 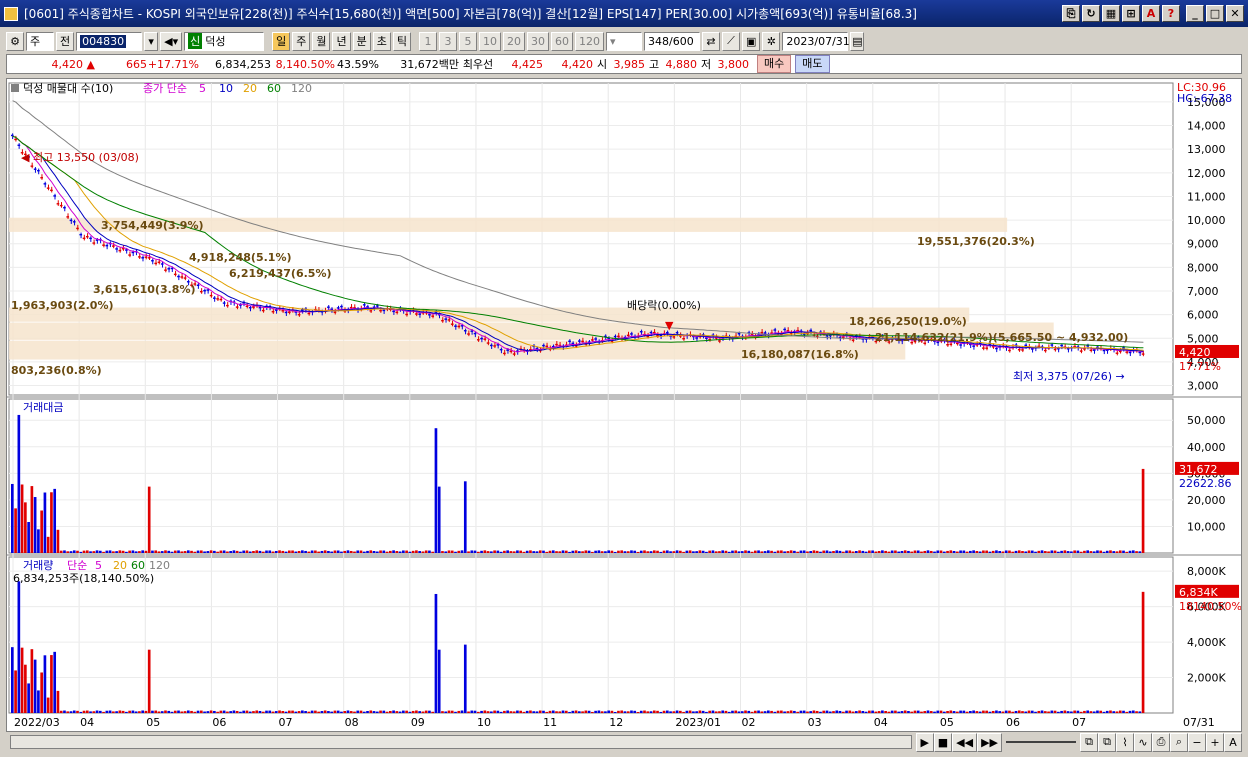 I want to click on period-year: 년, so click(x=341, y=41).